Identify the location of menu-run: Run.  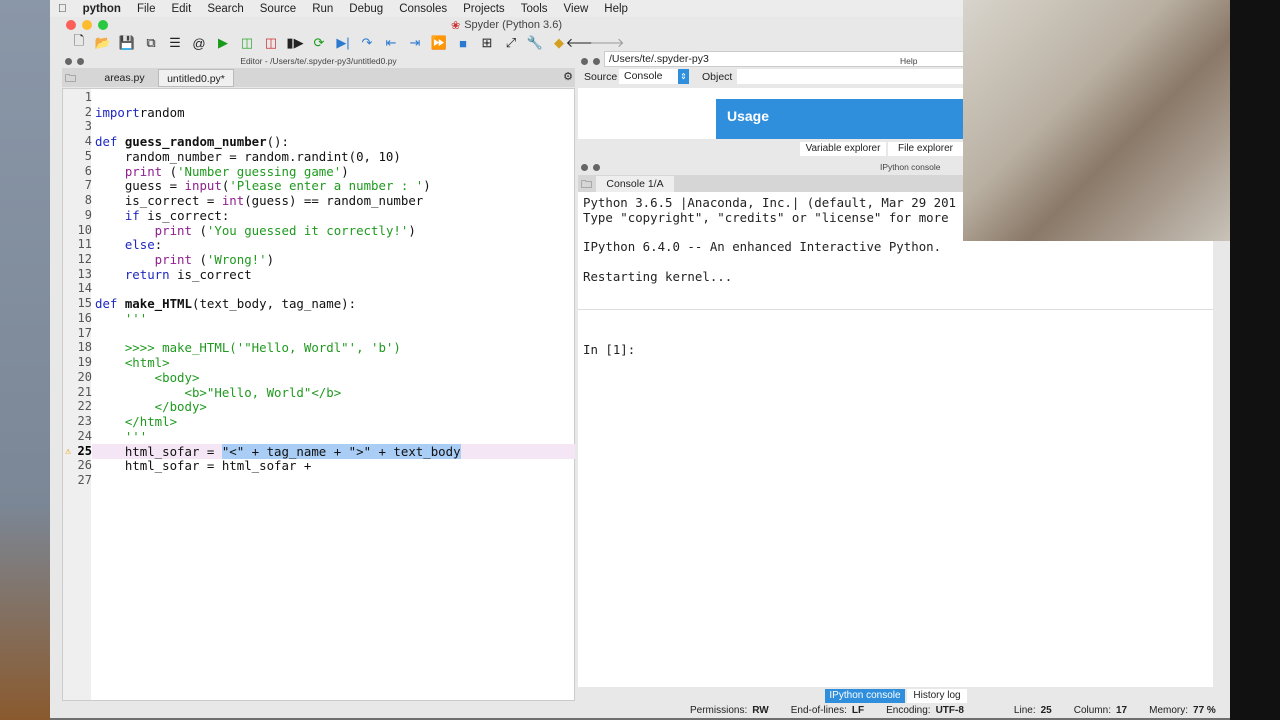
(322, 9).